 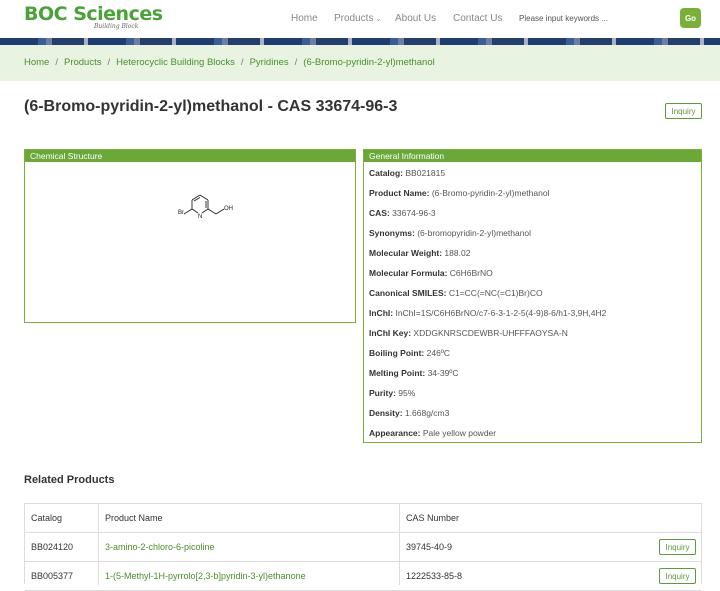 What do you see at coordinates (408, 273) in the screenshot?
I see `info-label: Molecular Formula:` at bounding box center [408, 273].